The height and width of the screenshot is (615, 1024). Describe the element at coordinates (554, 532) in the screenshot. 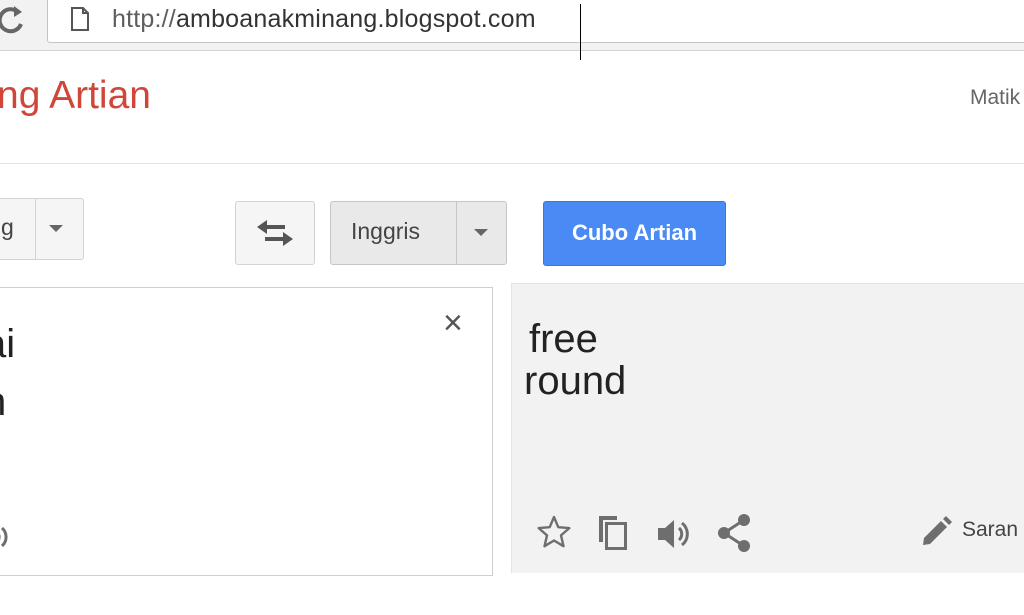

I see `star-icon` at that location.